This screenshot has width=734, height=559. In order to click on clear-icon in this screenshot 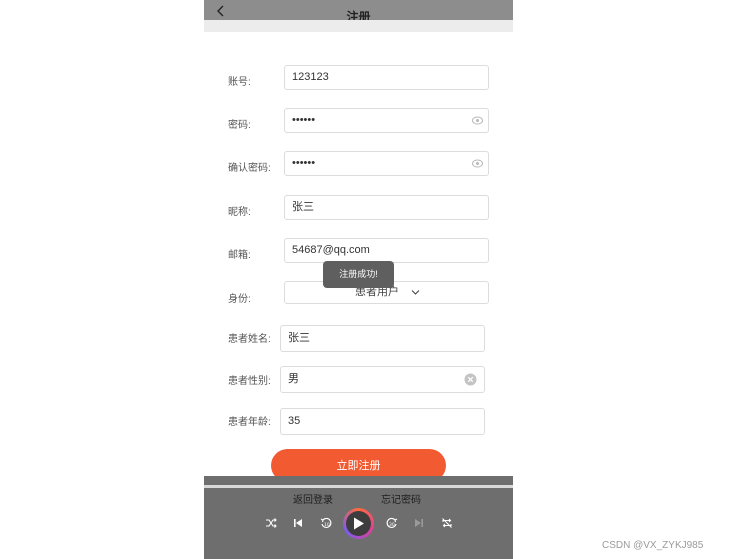, I will do `click(470, 379)`.